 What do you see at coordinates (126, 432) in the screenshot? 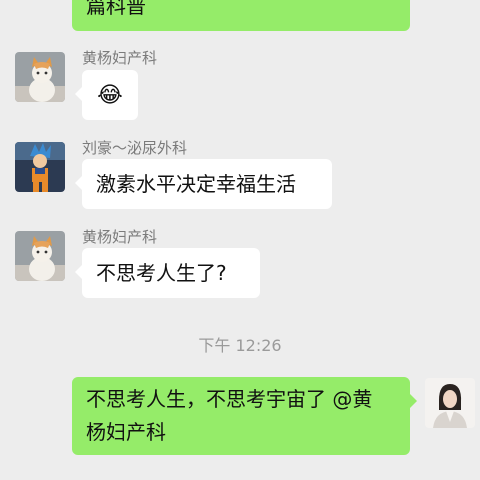
I see `message-text-line-2: 杨妇产科` at bounding box center [126, 432].